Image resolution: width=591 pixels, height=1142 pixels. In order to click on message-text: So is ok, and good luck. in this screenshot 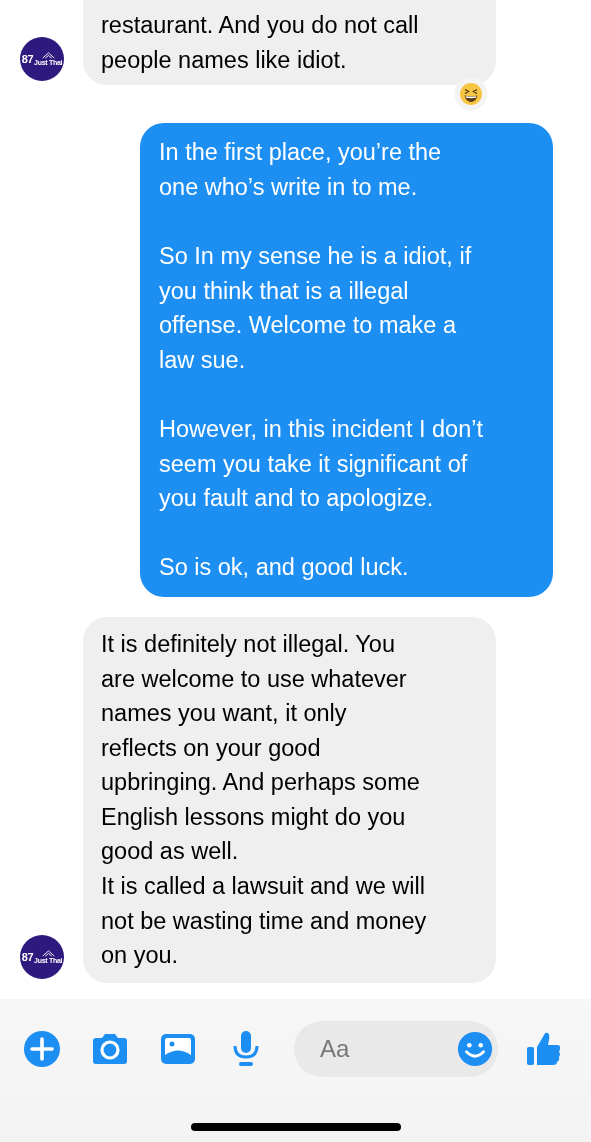, I will do `click(284, 568)`.